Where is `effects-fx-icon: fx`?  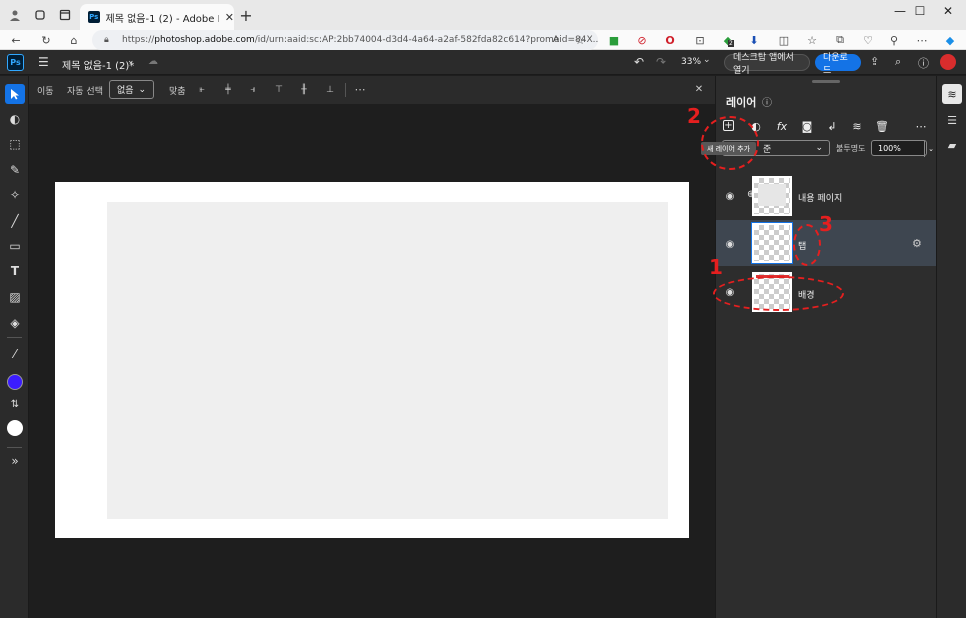
effects-fx-icon: fx is located at coordinates (782, 126).